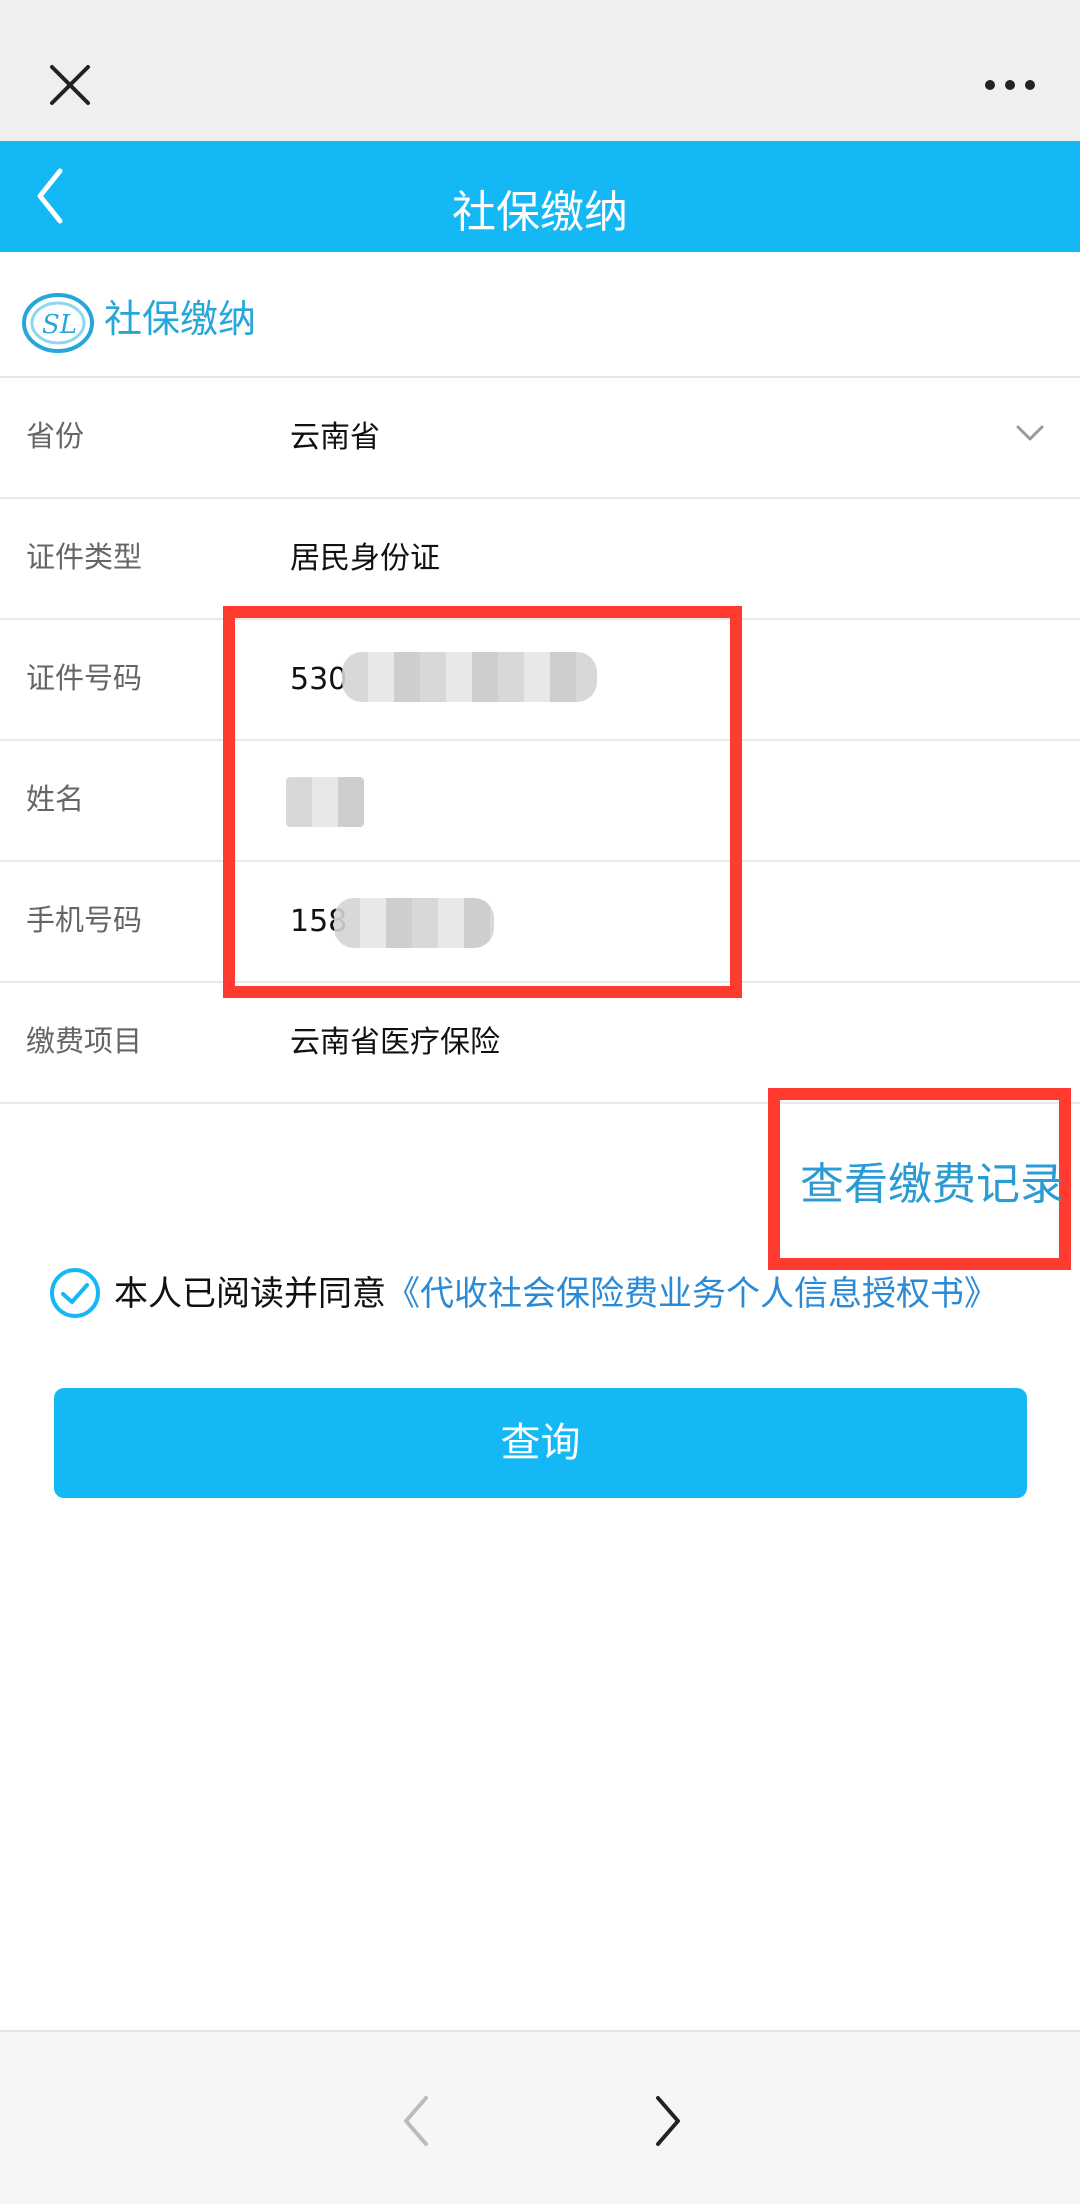 The image size is (1080, 2204). I want to click on more-icon, so click(1010, 85).